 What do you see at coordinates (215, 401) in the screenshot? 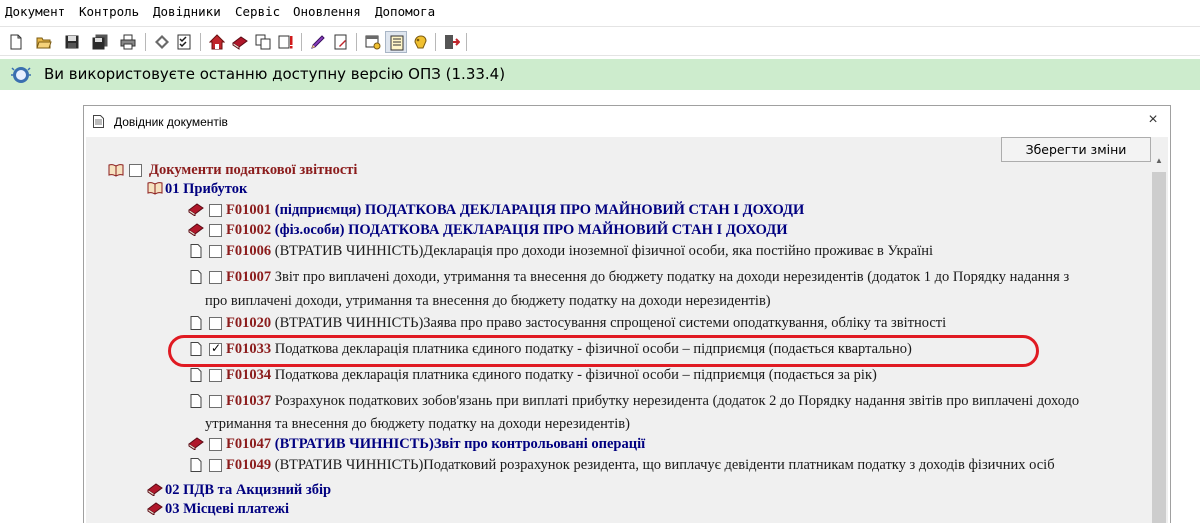
I see `checkbox-f01037` at bounding box center [215, 401].